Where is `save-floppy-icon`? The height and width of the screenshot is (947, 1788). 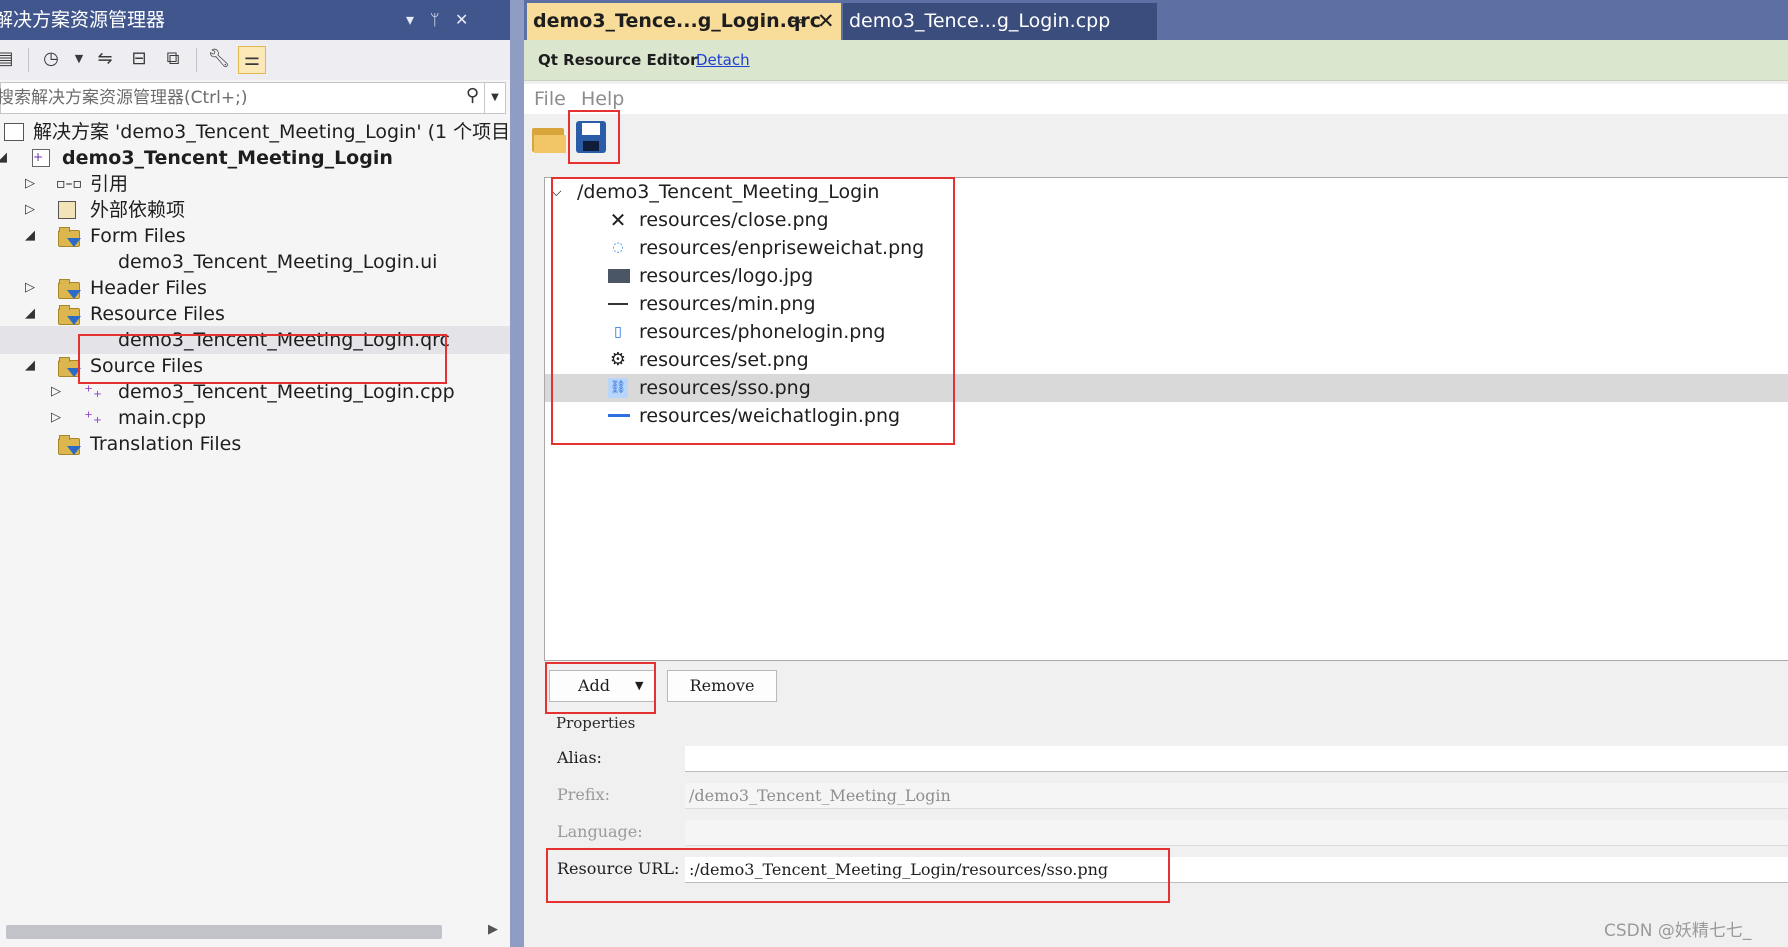 save-floppy-icon is located at coordinates (592, 138).